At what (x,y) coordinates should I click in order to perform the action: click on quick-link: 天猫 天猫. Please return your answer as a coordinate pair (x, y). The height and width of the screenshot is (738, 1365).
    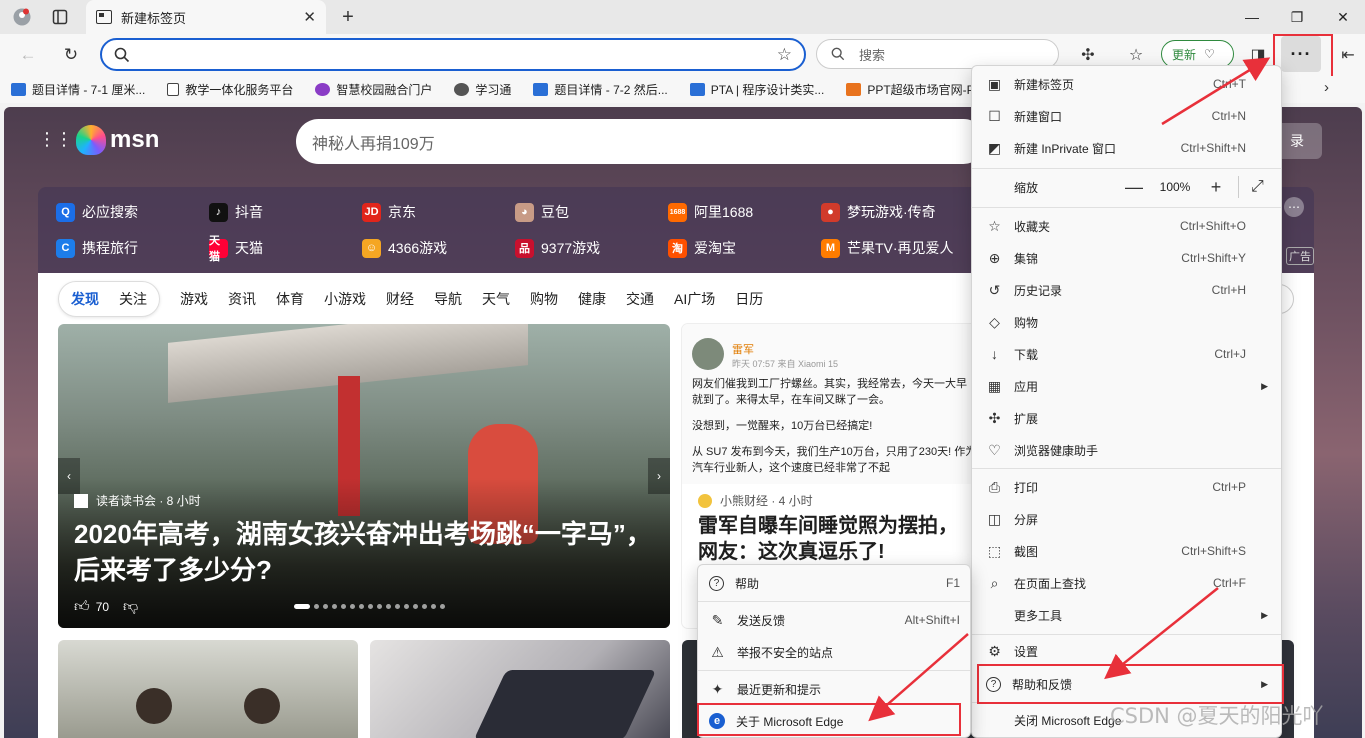
    Looking at the image, I should click on (236, 249).